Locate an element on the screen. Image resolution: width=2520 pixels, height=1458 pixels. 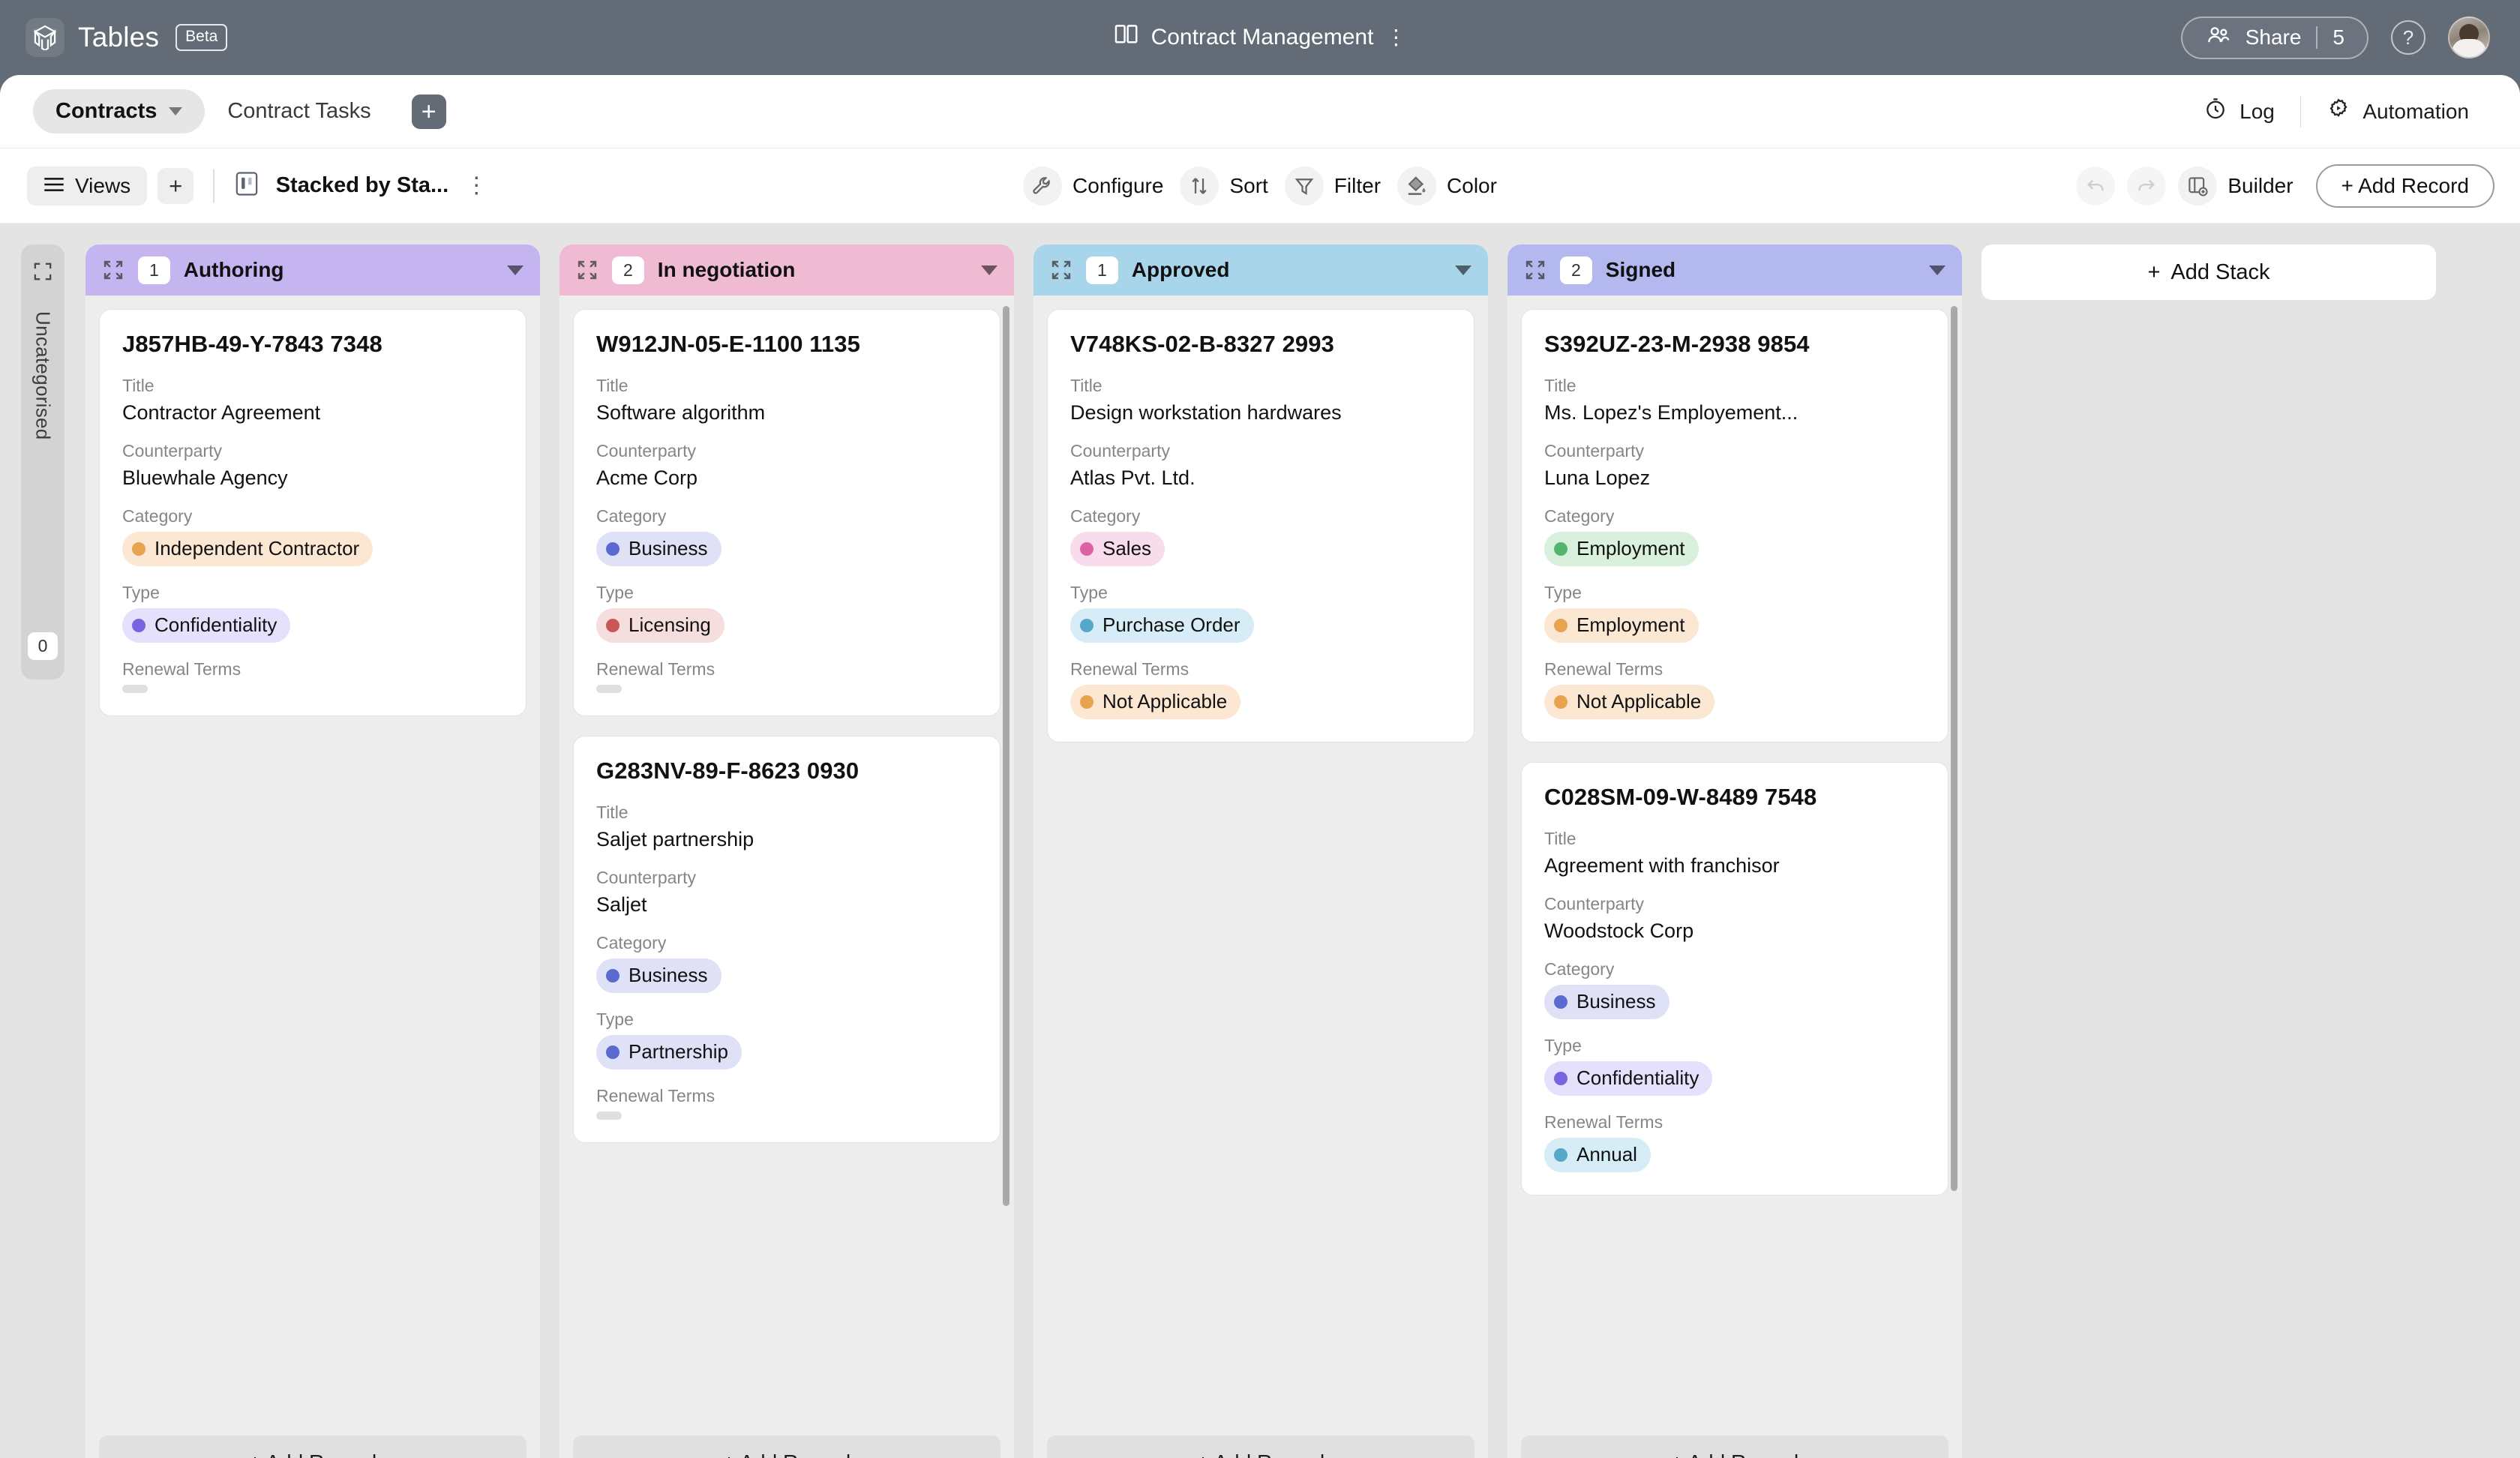
type-value: Confidentiality is located at coordinates (1638, 1077).